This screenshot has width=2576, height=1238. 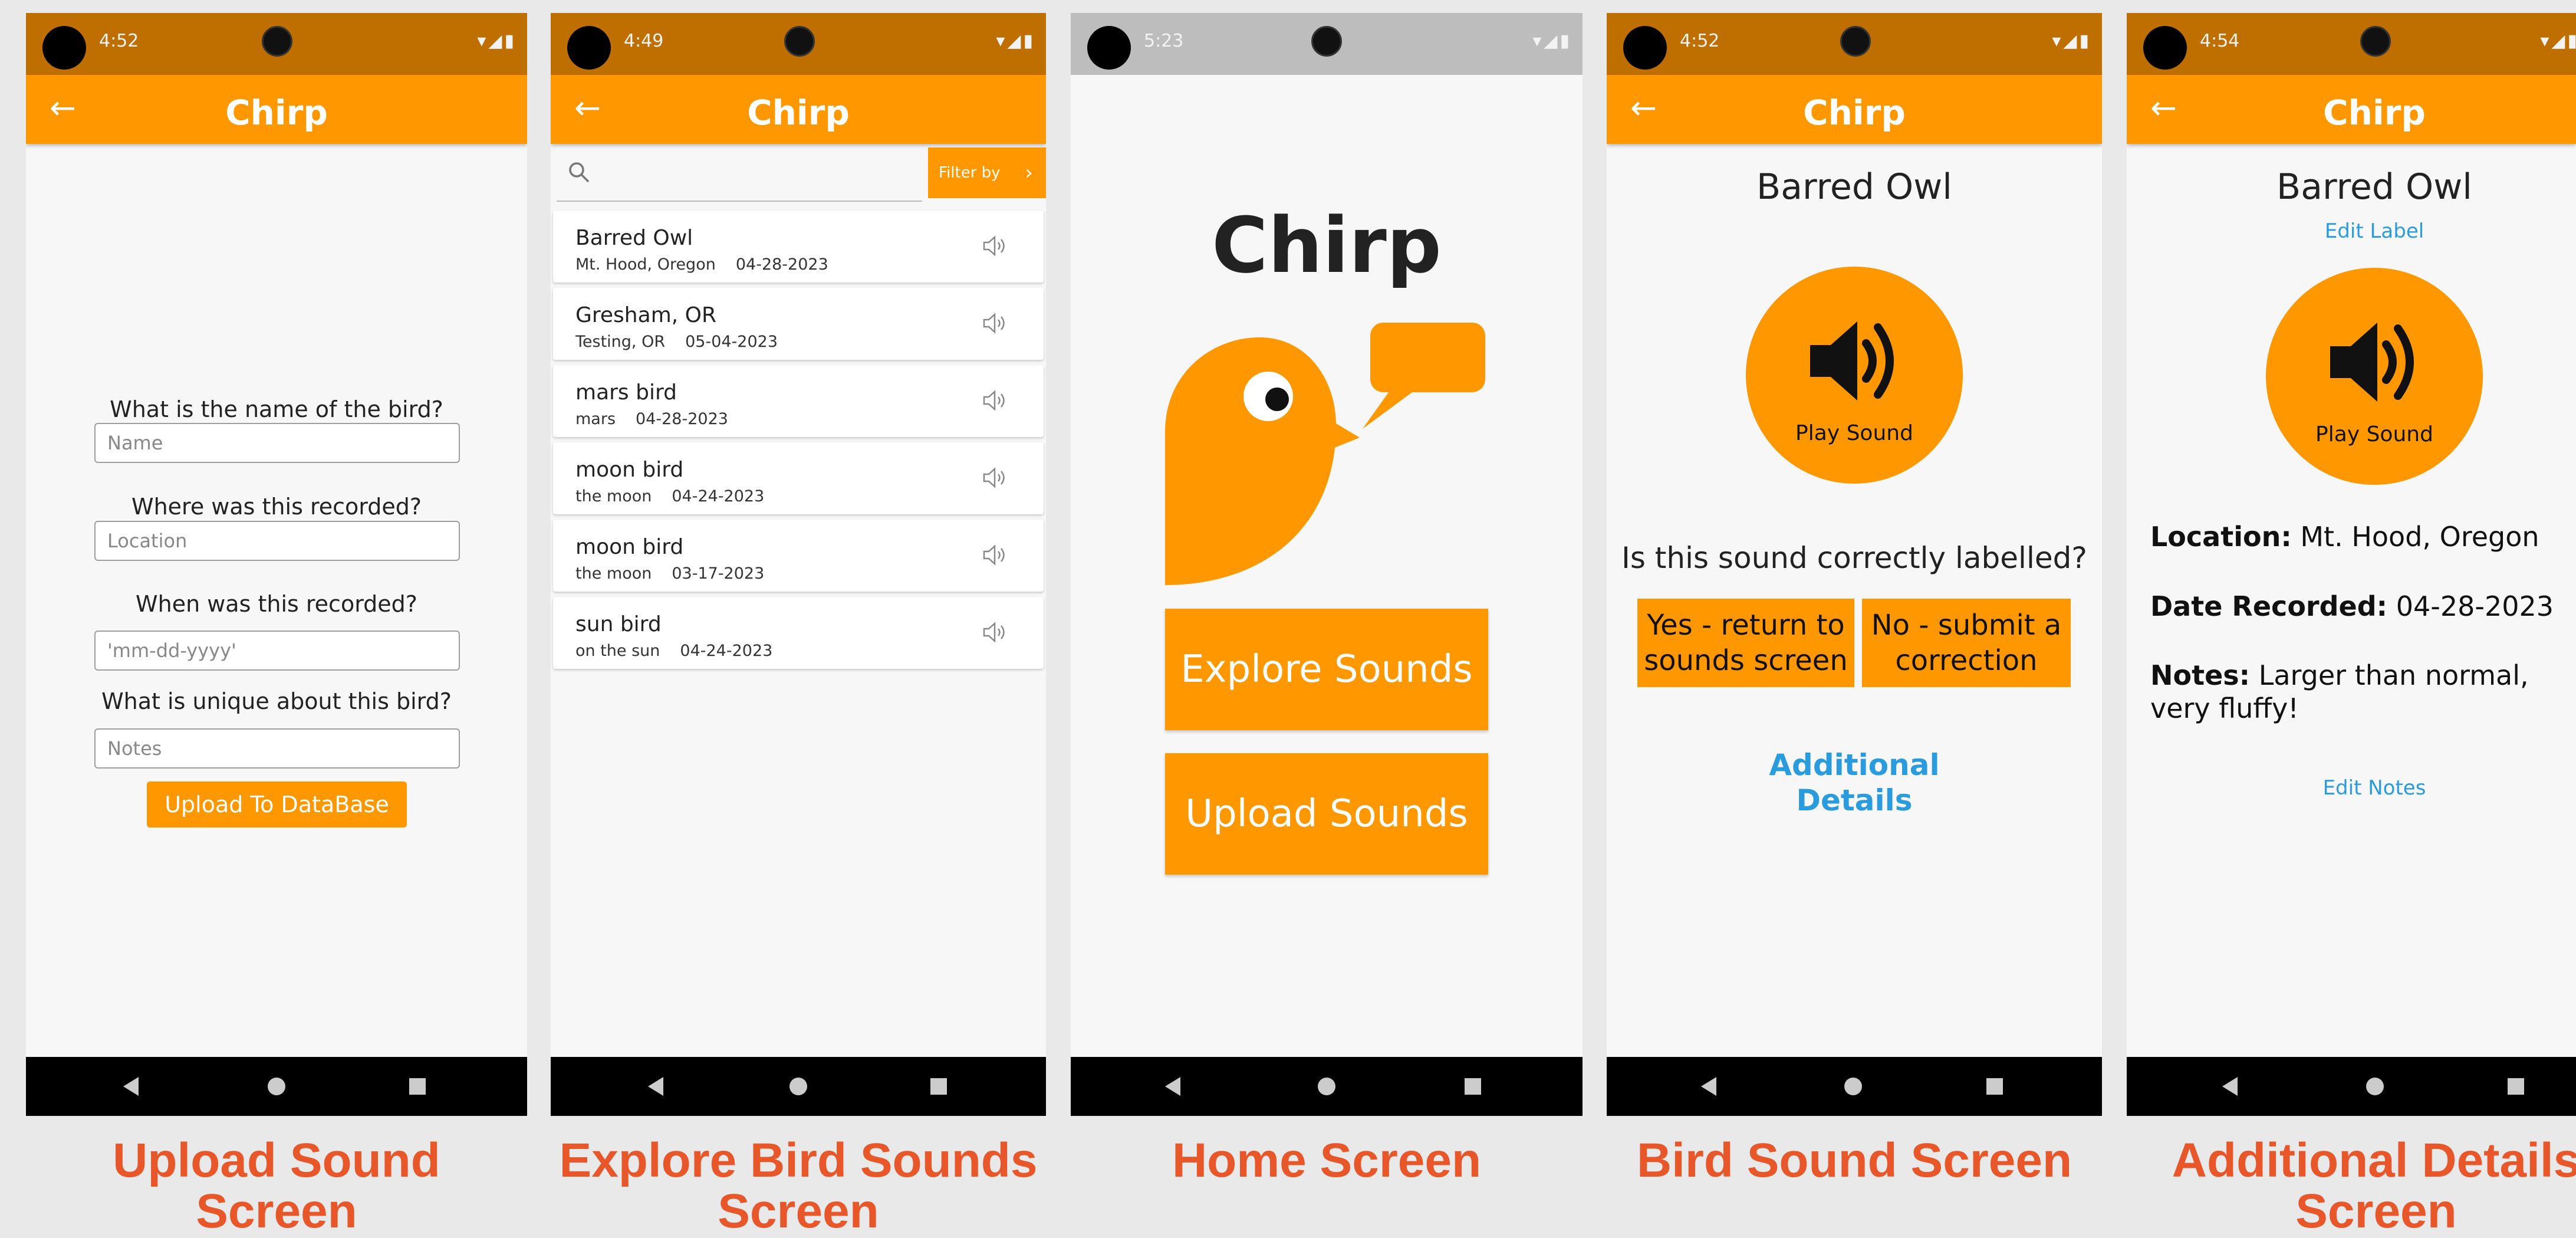 I want to click on location-field: Location, so click(x=277, y=541).